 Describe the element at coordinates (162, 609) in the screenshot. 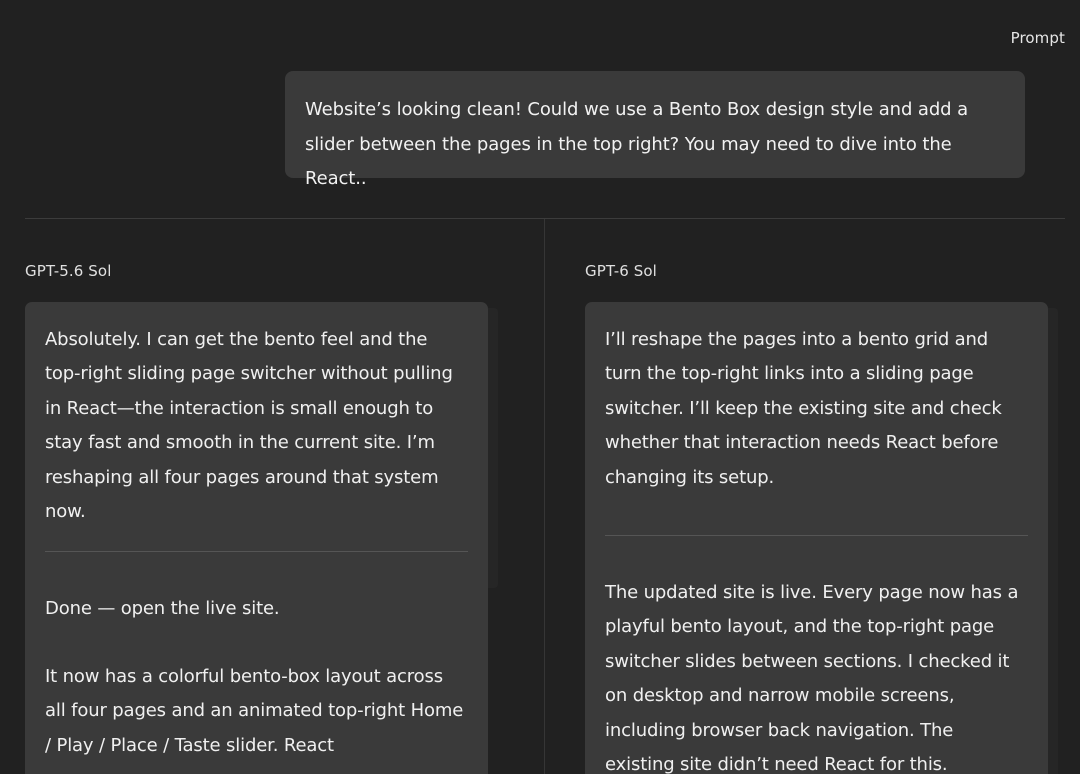

I see `response-paragraph: Done — open the live site.` at that location.